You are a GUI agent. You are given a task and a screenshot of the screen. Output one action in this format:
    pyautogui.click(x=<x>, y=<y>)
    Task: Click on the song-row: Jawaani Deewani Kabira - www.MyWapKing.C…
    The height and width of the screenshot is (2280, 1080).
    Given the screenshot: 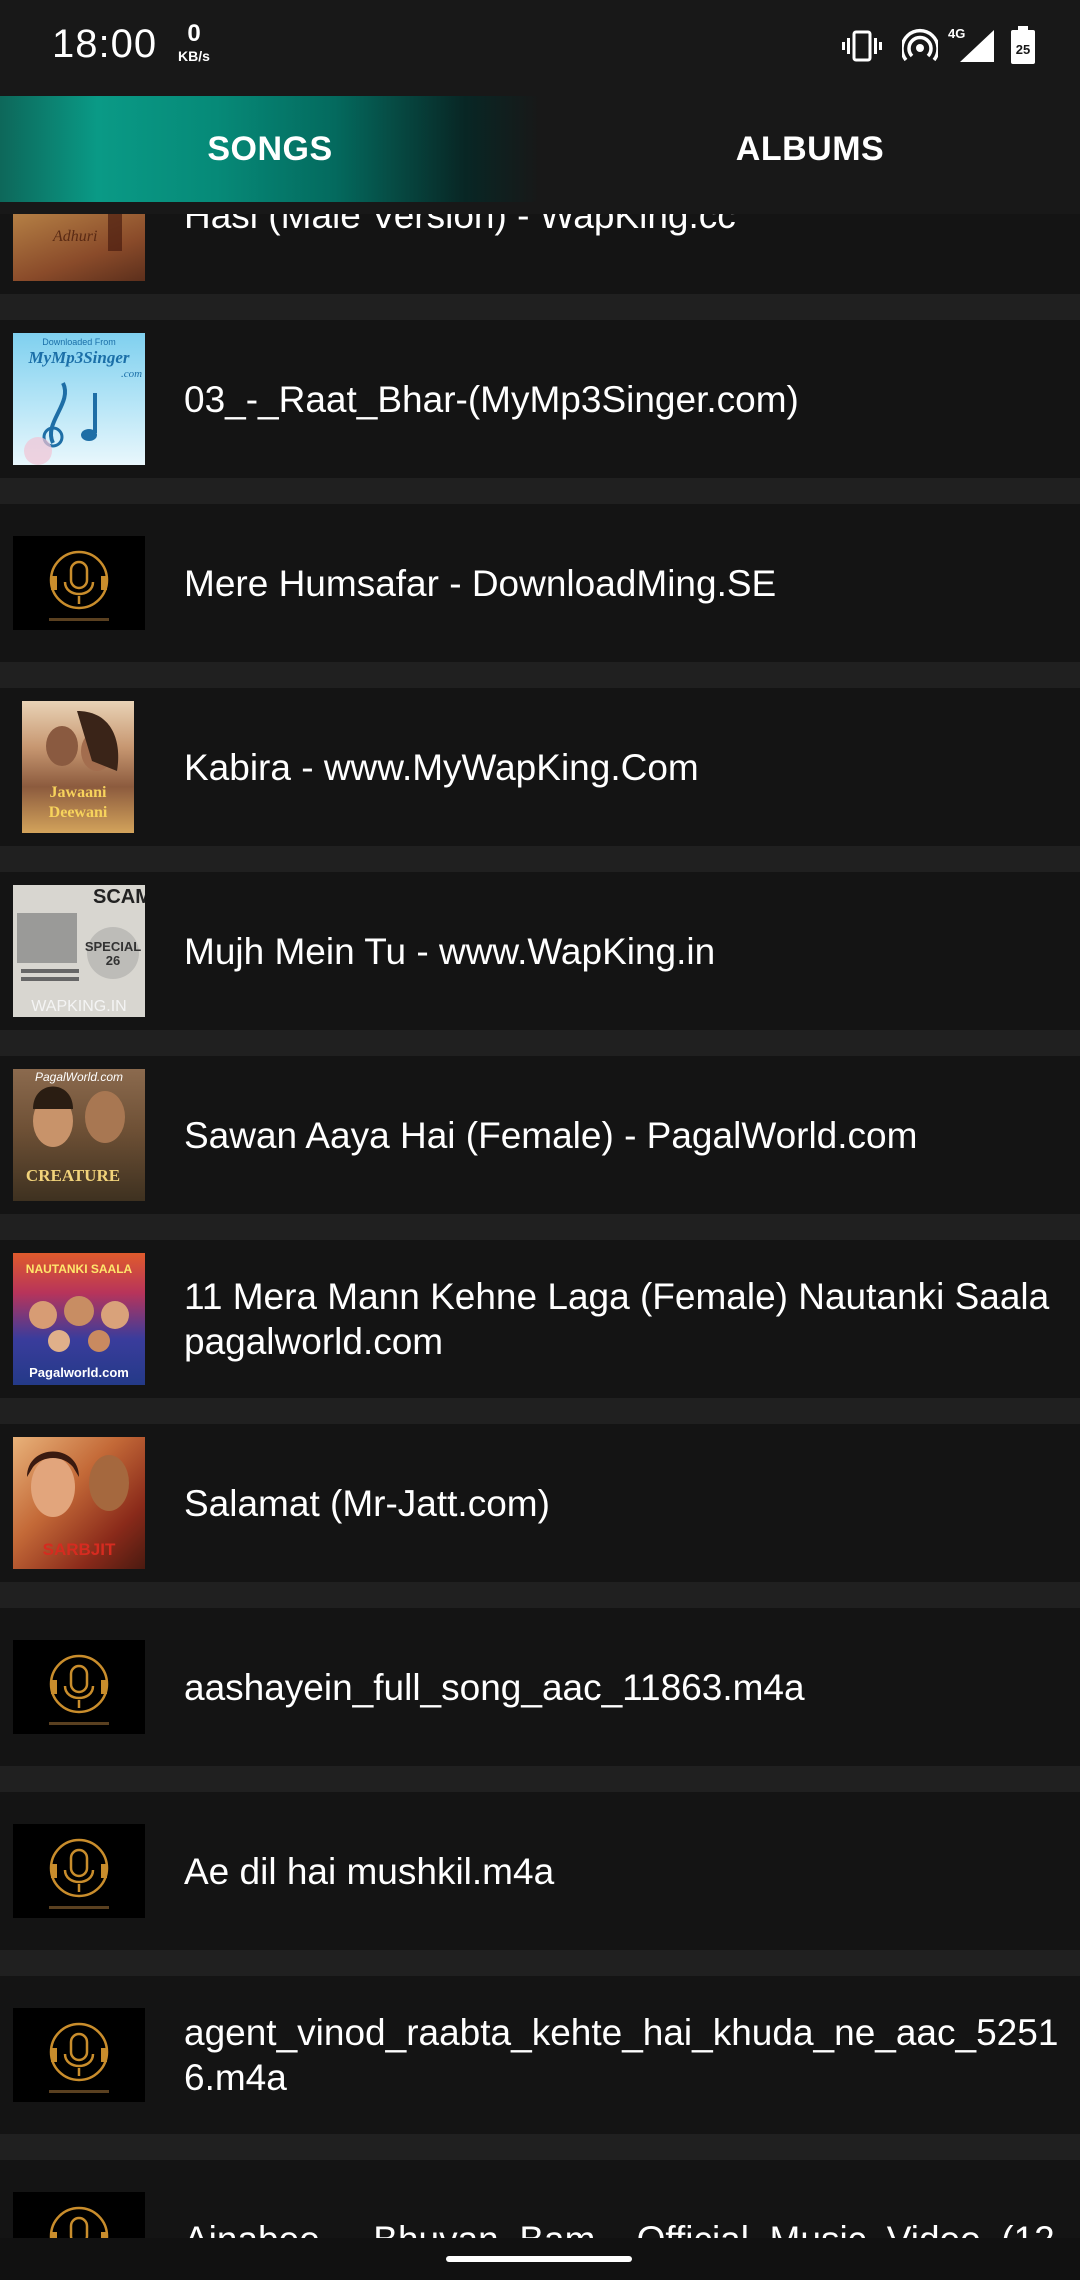 What is the action you would take?
    pyautogui.click(x=540, y=767)
    